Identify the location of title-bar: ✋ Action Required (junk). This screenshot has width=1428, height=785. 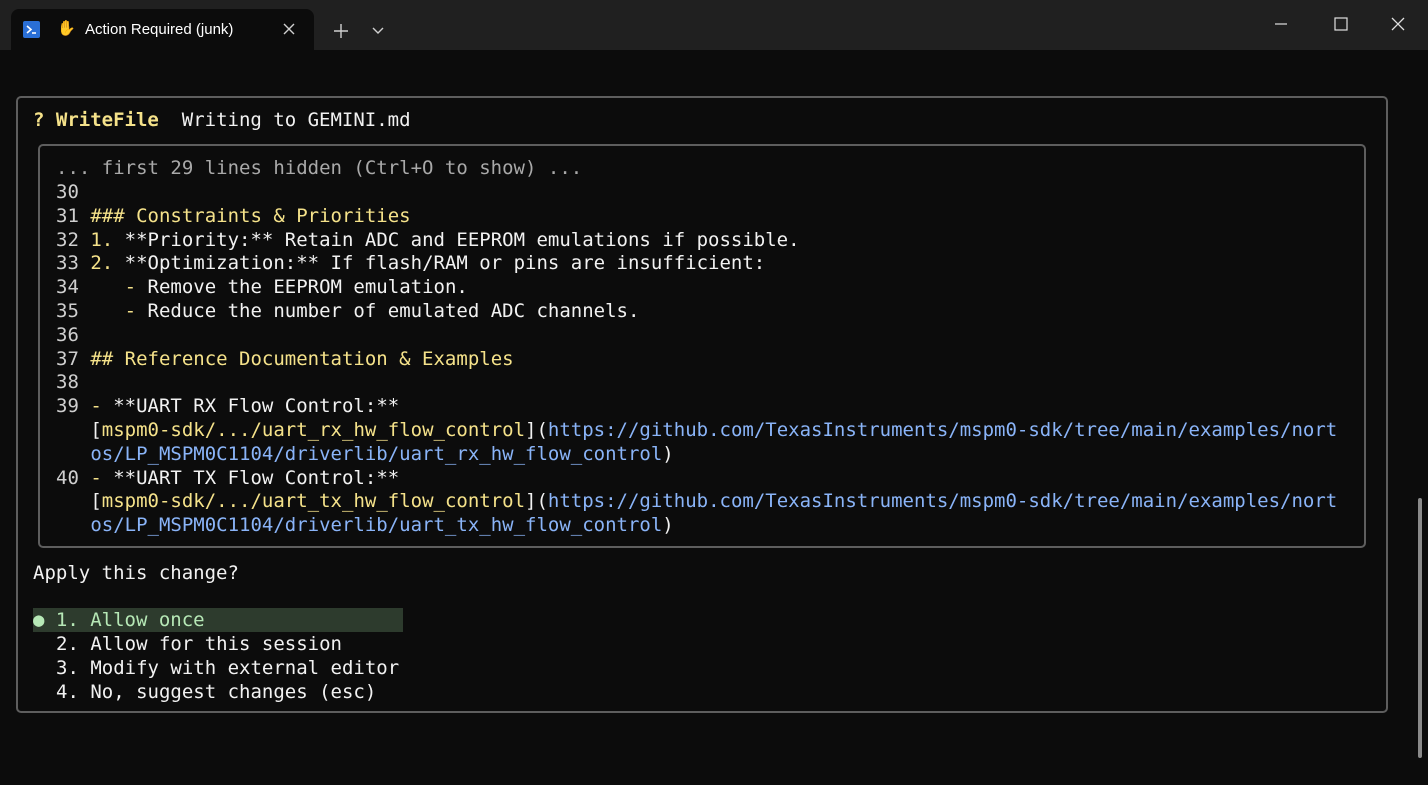
(714, 25).